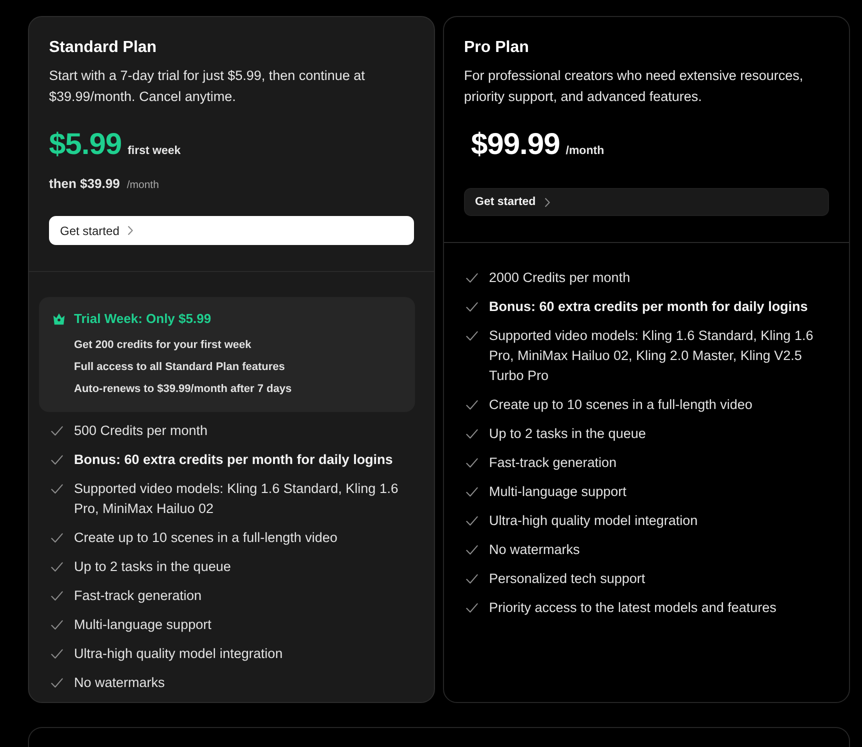 The width and height of the screenshot is (862, 747). What do you see at coordinates (651, 356) in the screenshot?
I see `feature-text: Supported video models: Kling 1.6 Standard, Kling 1.6 Pro, MiniMax Hailuo 02, Kling 2.0 Master, Kling V2.5 Turbo Pro` at bounding box center [651, 356].